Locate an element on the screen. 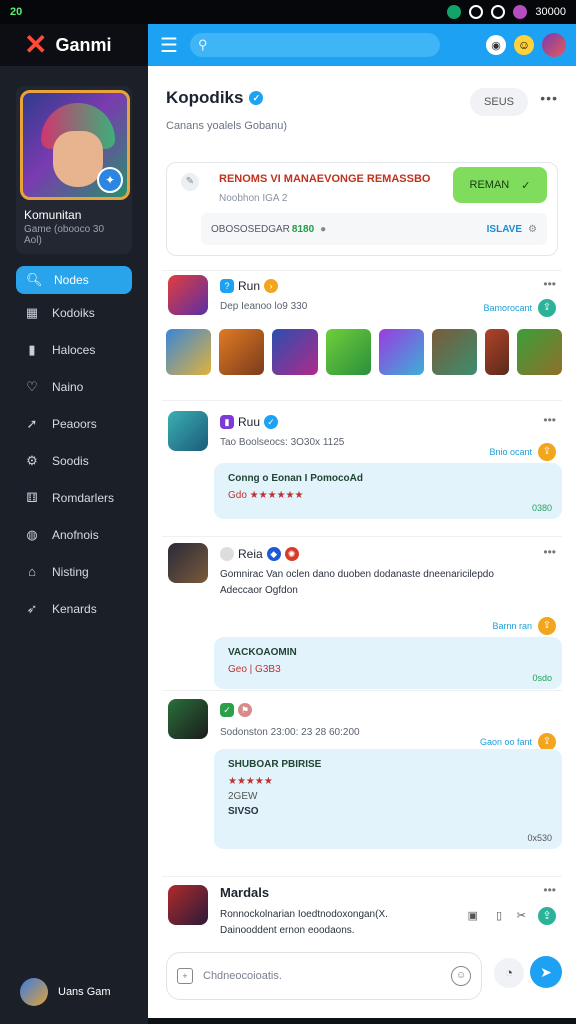 The height and width of the screenshot is (1024, 576). bubble-time: 0380 is located at coordinates (541, 508).